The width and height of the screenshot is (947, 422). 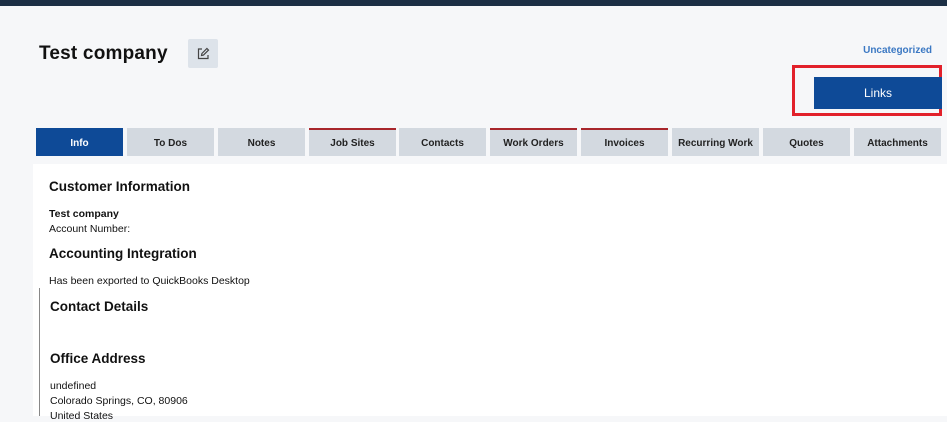 I want to click on tab-quotes: Quotes, so click(x=806, y=142).